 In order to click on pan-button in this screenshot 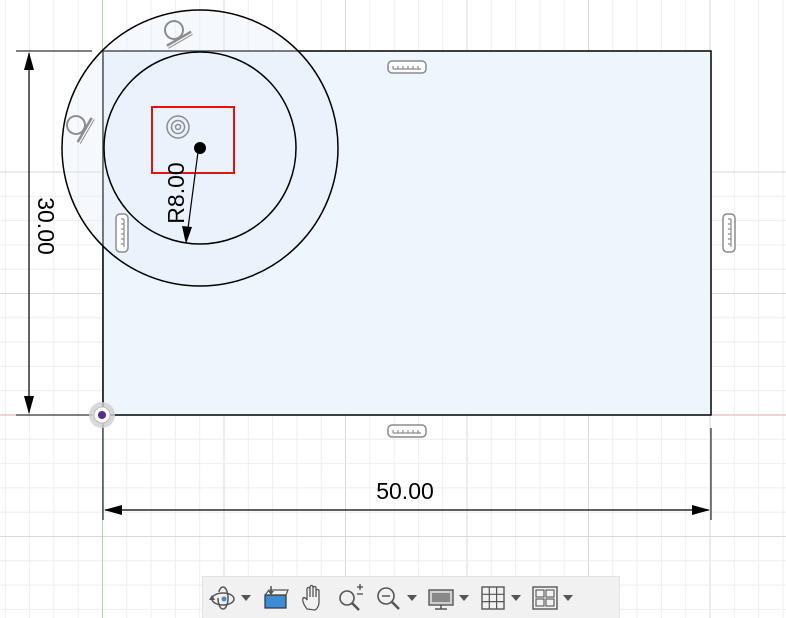, I will do `click(313, 598)`.